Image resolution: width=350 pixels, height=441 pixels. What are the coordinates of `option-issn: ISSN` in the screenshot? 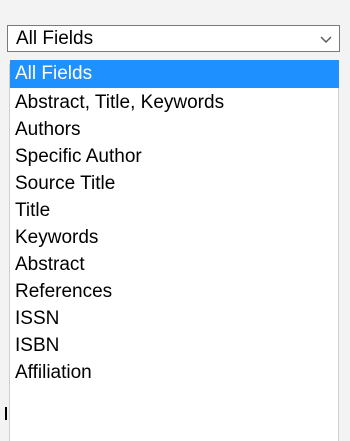 It's located at (174, 319).